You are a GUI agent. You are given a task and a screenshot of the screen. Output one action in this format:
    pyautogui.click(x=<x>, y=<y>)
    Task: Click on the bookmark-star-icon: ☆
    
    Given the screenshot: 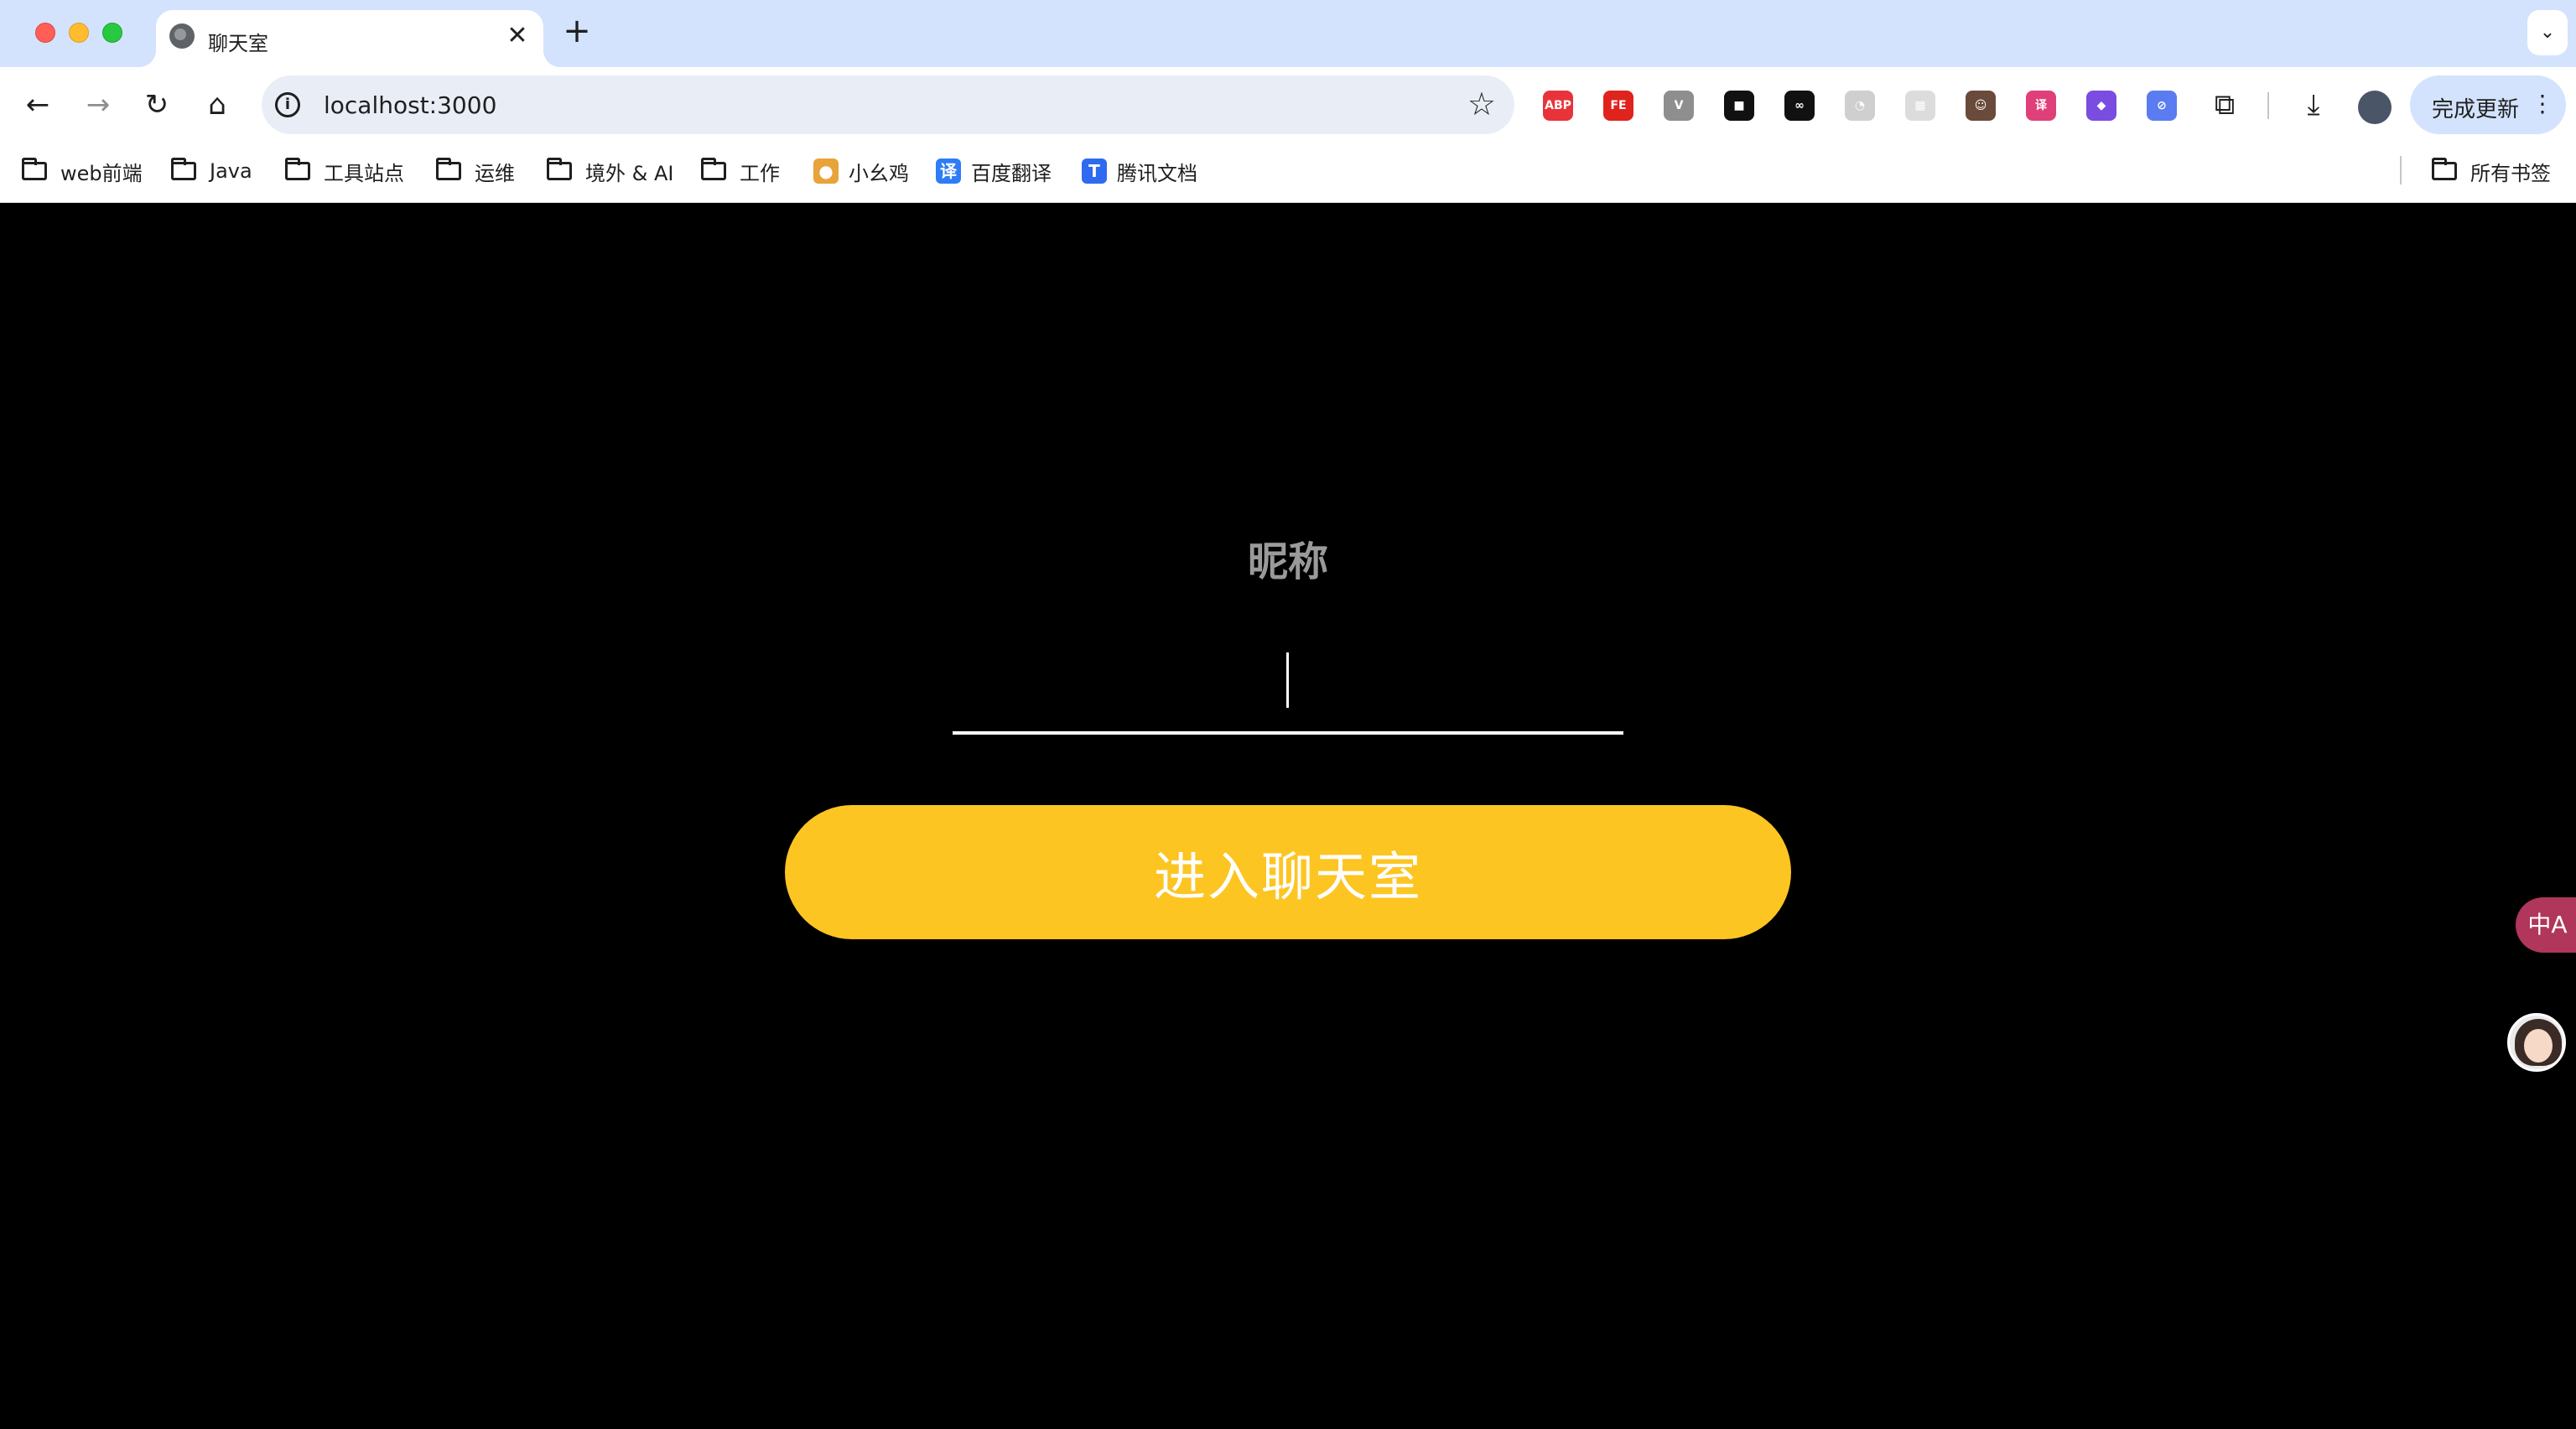 What is the action you would take?
    pyautogui.click(x=1481, y=104)
    